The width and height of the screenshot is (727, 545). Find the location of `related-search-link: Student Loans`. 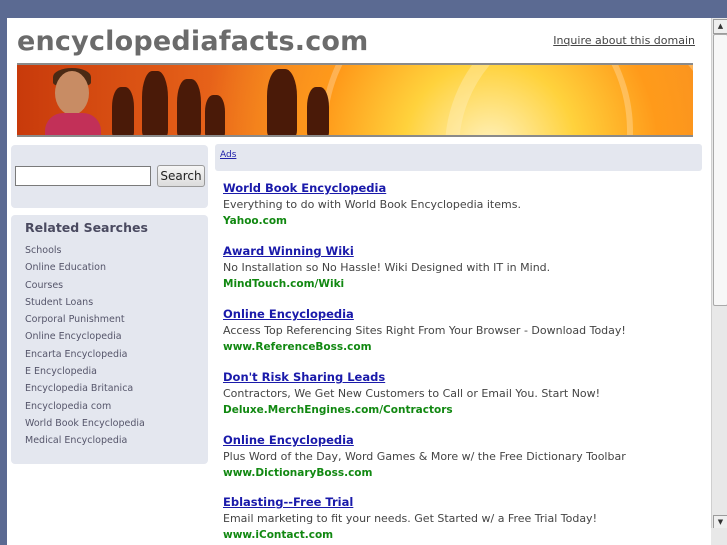

related-search-link: Student Loans is located at coordinates (85, 304).